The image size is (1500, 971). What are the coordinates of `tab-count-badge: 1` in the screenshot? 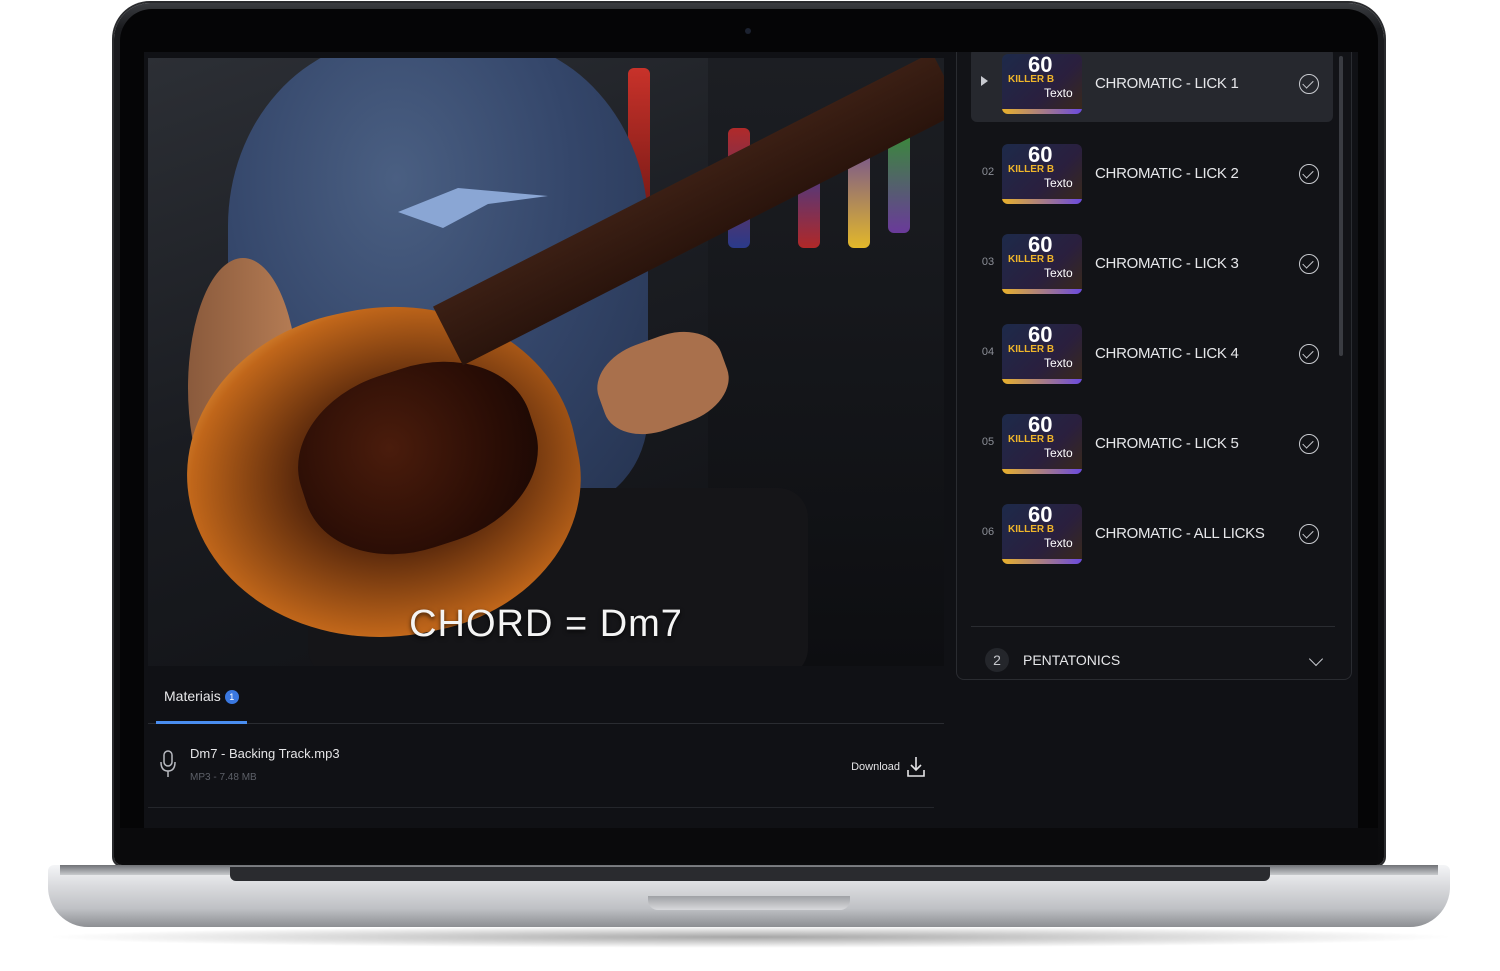 It's located at (231, 697).